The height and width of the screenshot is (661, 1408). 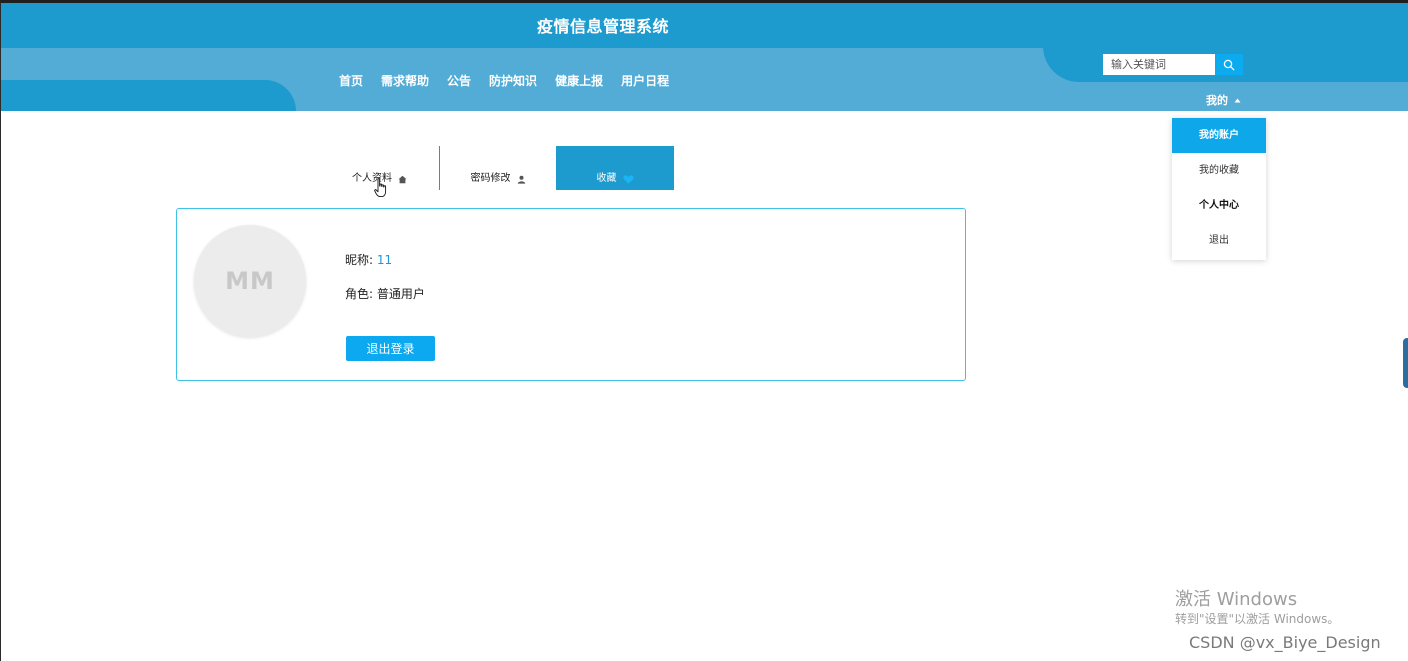 What do you see at coordinates (497, 168) in the screenshot?
I see `tab-change-password: 密码修改` at bounding box center [497, 168].